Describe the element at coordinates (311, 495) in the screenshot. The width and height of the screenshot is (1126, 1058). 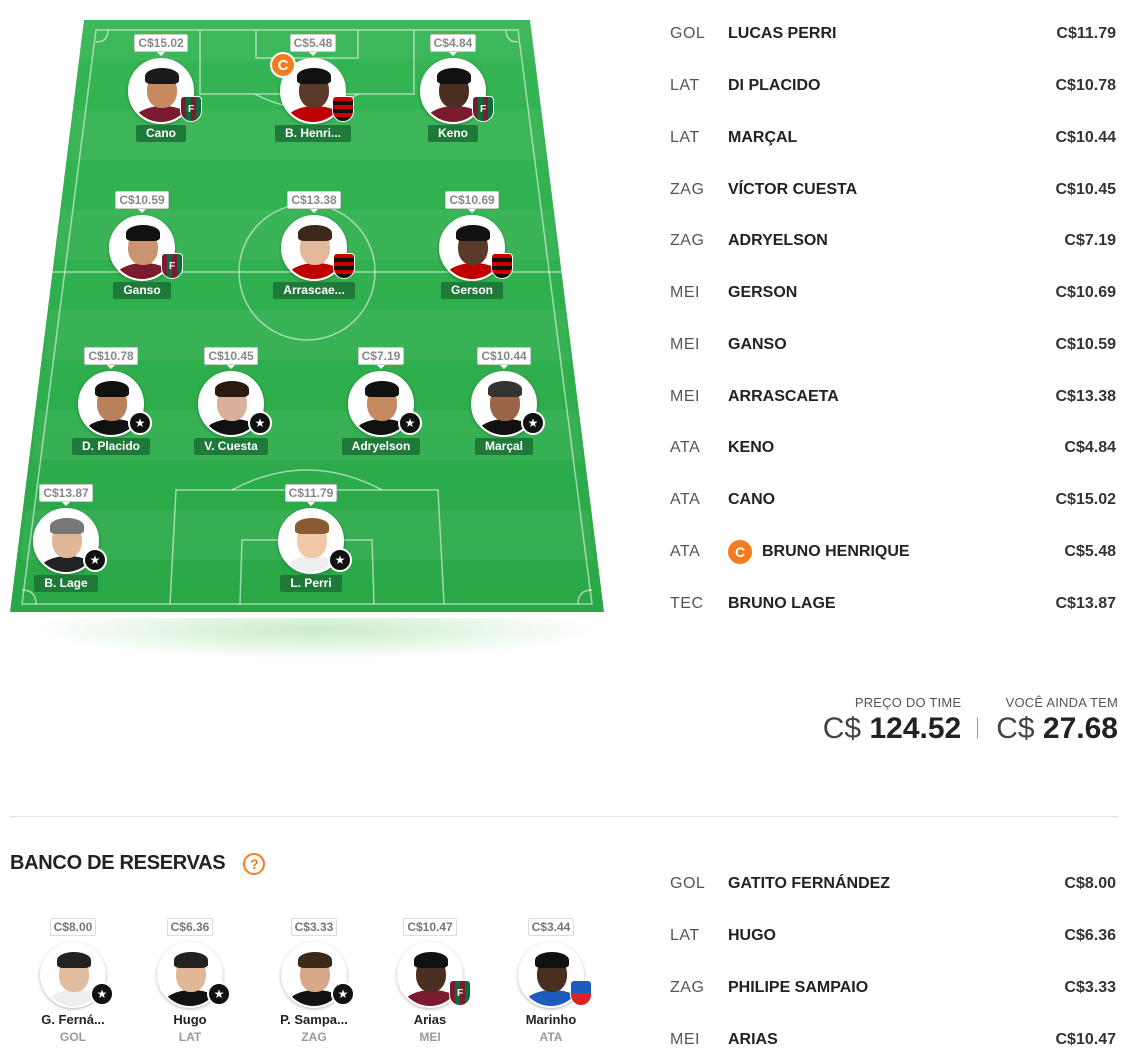
I see `player-price: C$11.79` at that location.